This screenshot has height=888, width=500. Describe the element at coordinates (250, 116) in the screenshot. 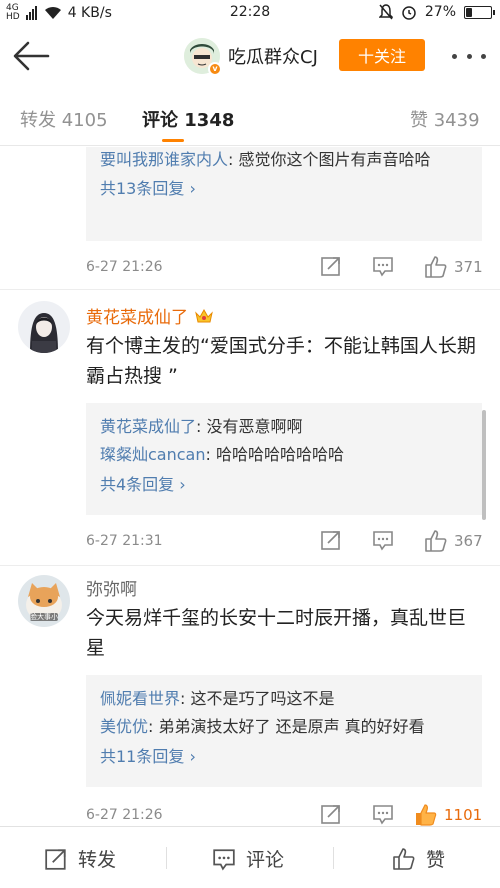

I see `tab-bar: 转发 4105 评论 1348 赞 3439` at that location.